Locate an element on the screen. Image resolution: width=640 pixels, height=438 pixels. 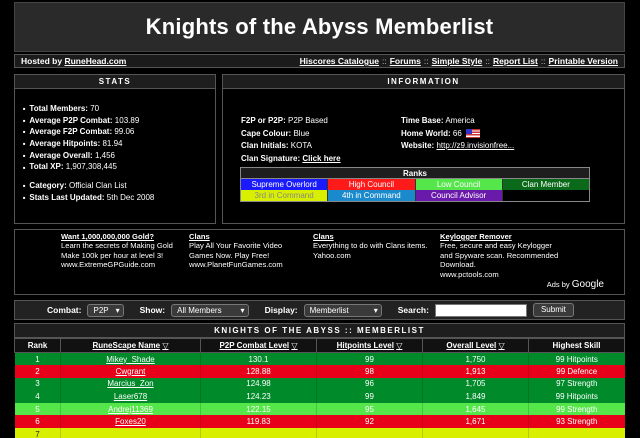
cell-overall: 1,671 is located at coordinates (475, 422).